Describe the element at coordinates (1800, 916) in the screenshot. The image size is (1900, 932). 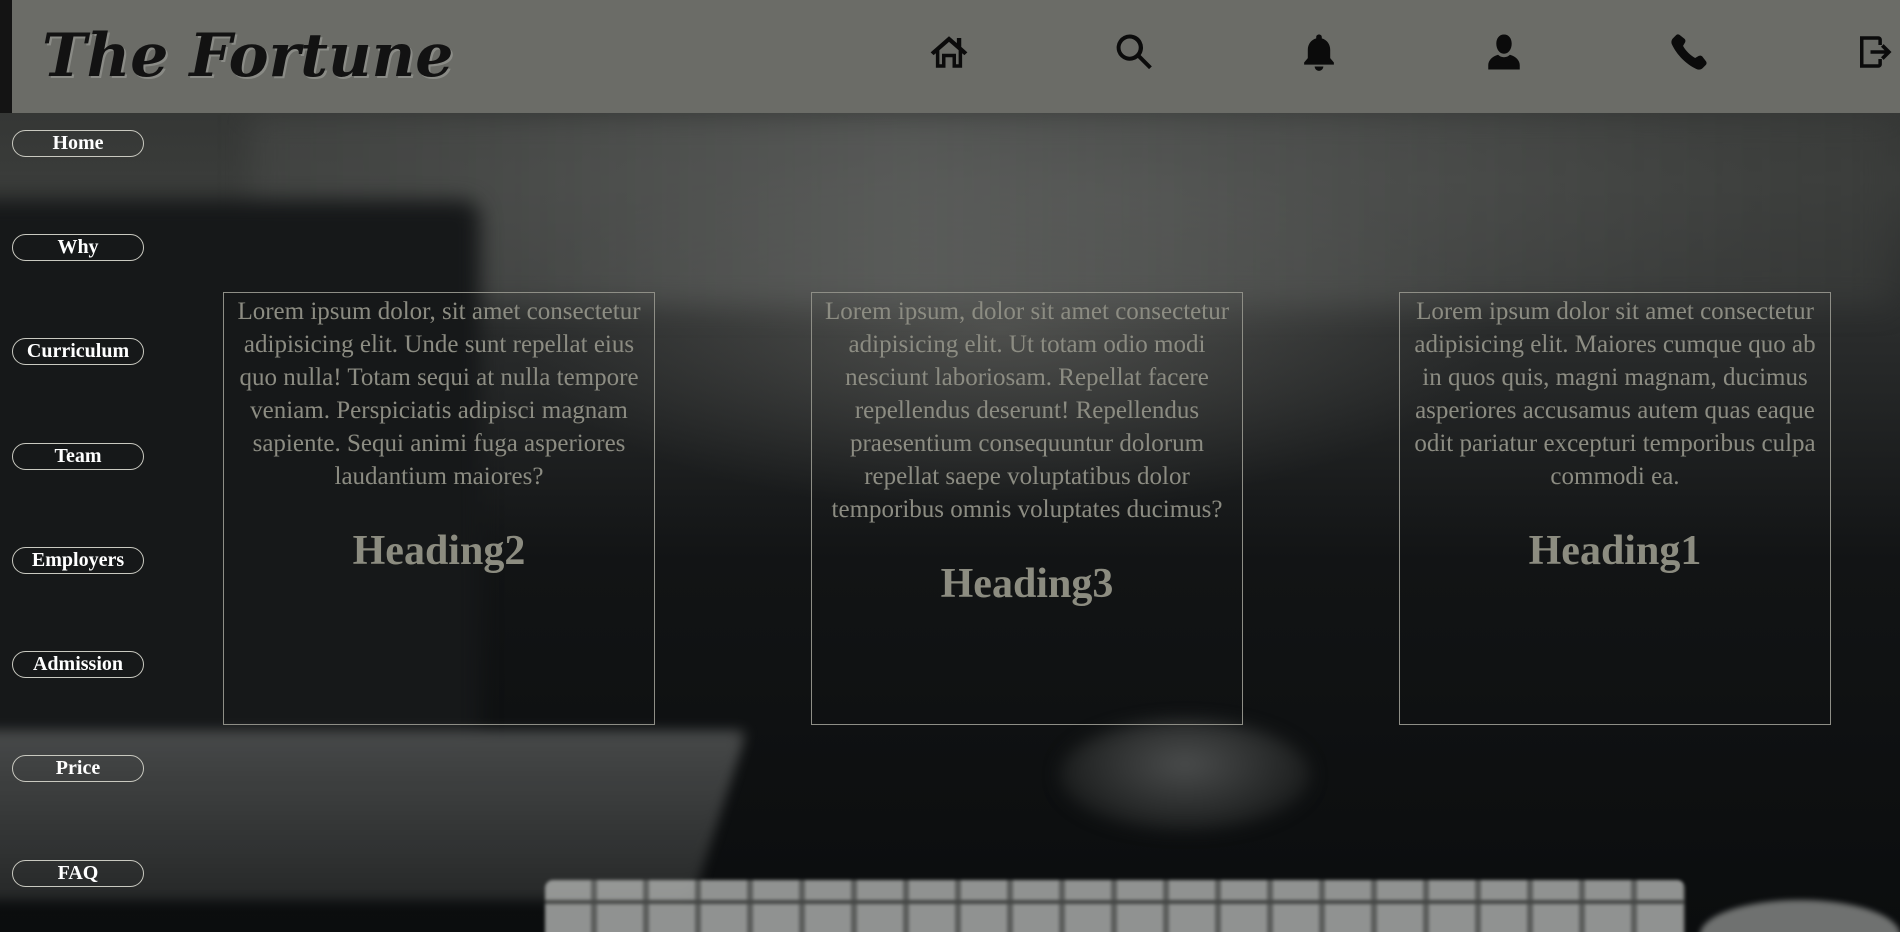
I see `background-mouse` at that location.